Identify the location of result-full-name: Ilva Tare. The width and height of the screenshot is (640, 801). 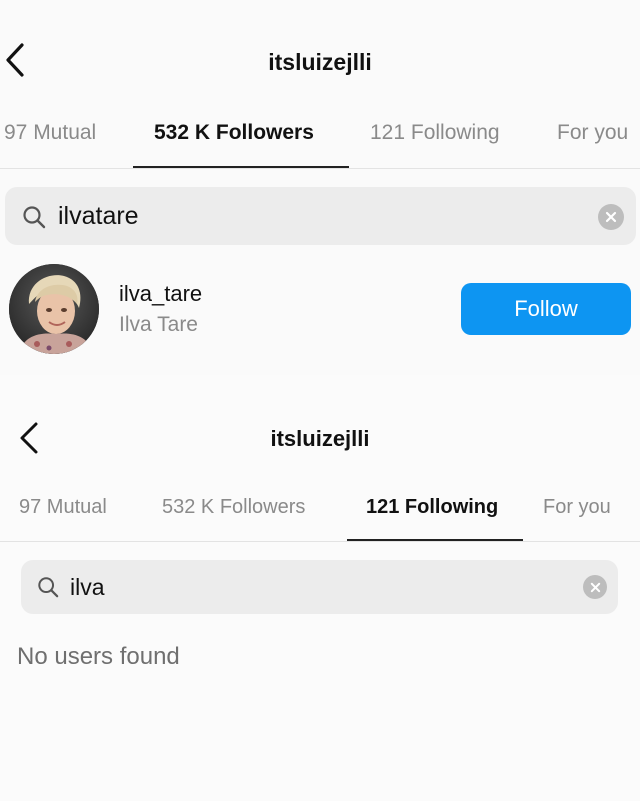
(158, 324).